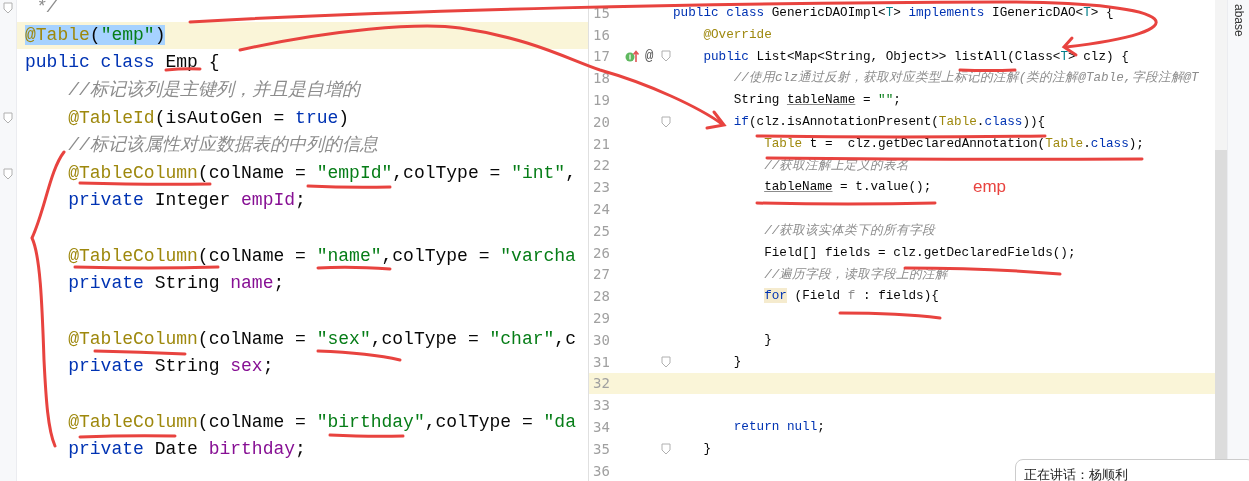  What do you see at coordinates (601, 318) in the screenshot?
I see `line-number: 29` at bounding box center [601, 318].